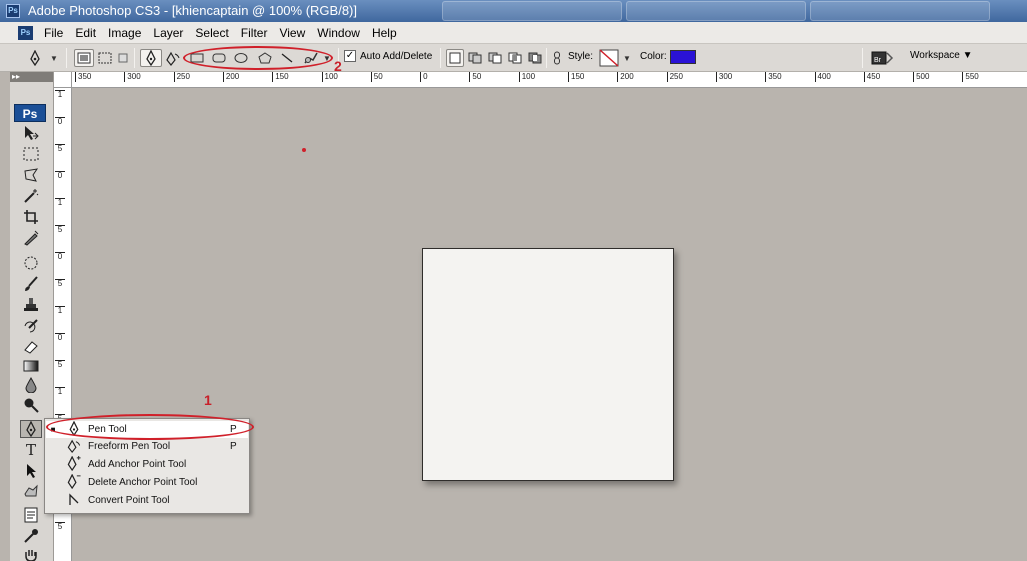 Image resolution: width=1027 pixels, height=561 pixels. Describe the element at coordinates (31, 326) in the screenshot. I see `history-brush-icon` at that location.